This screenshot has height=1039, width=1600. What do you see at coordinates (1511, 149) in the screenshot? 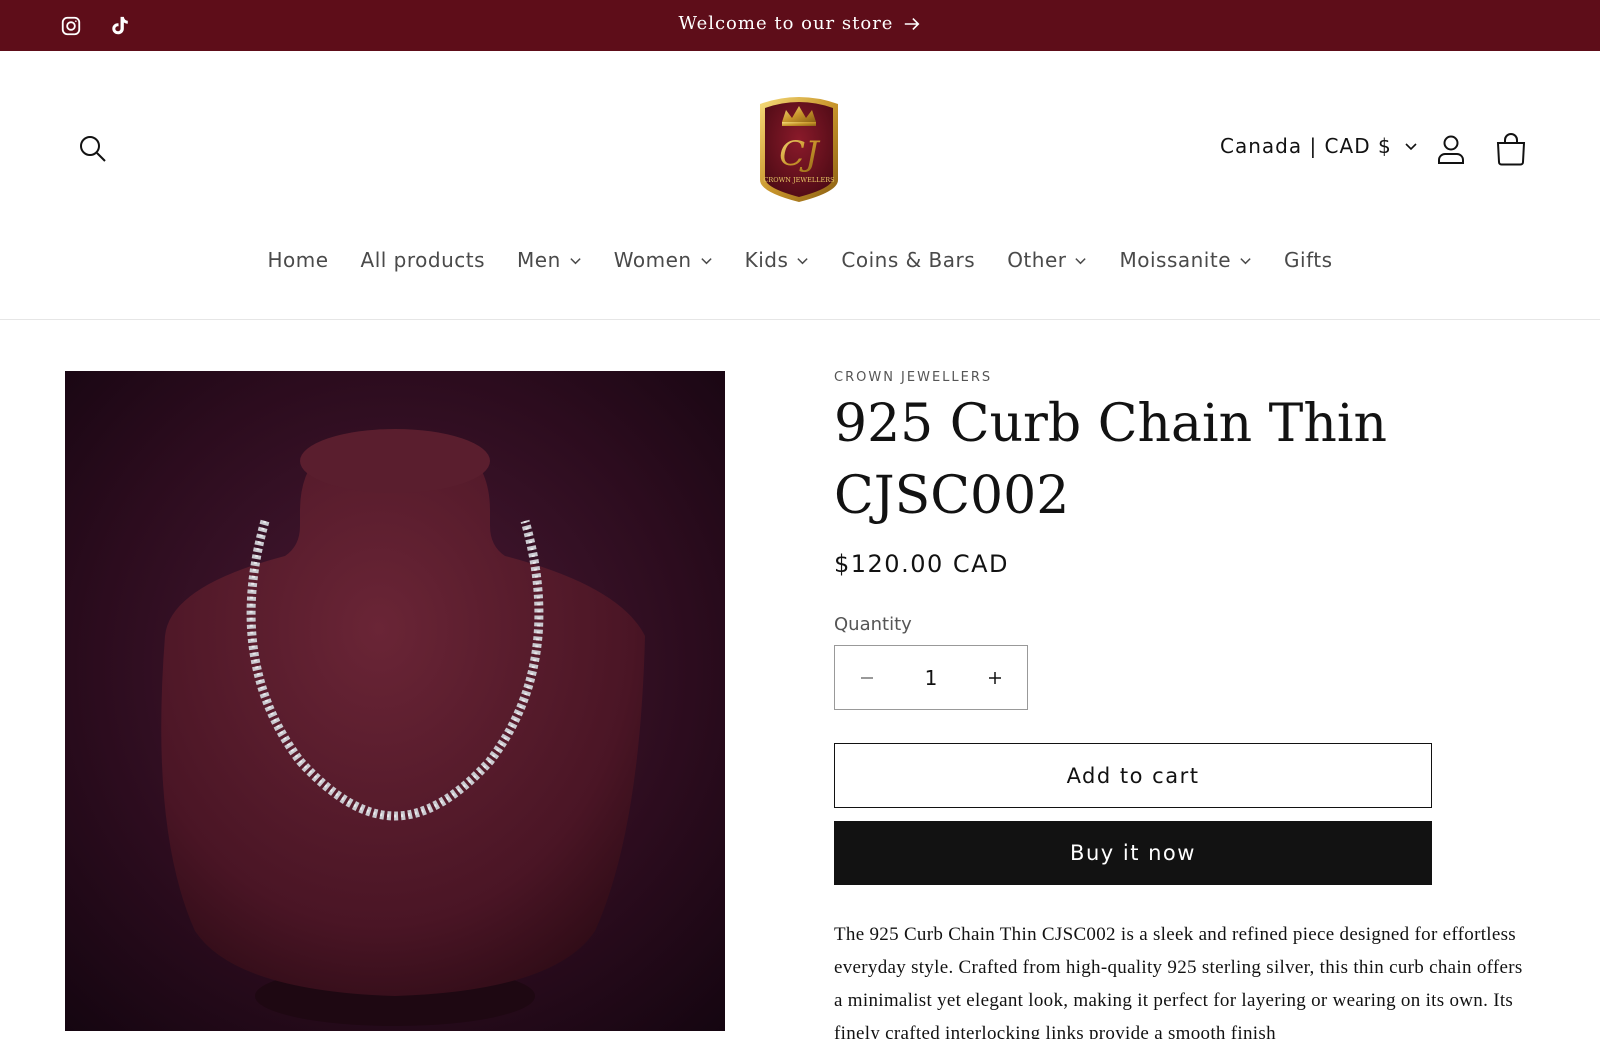
I see `cart-icon` at bounding box center [1511, 149].